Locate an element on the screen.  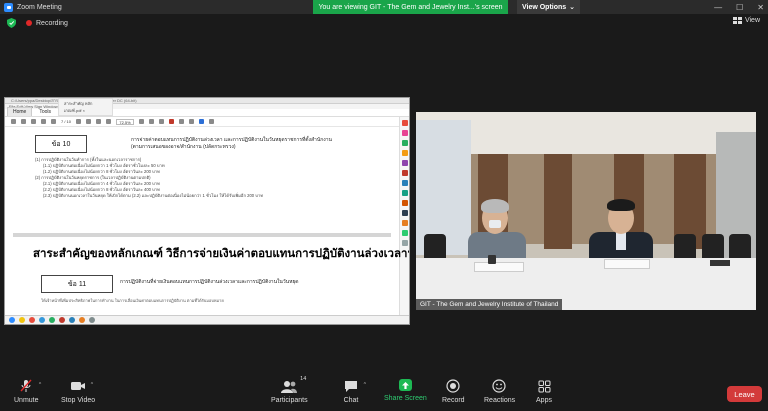
shared-taskbar is located at coordinates (207, 319).